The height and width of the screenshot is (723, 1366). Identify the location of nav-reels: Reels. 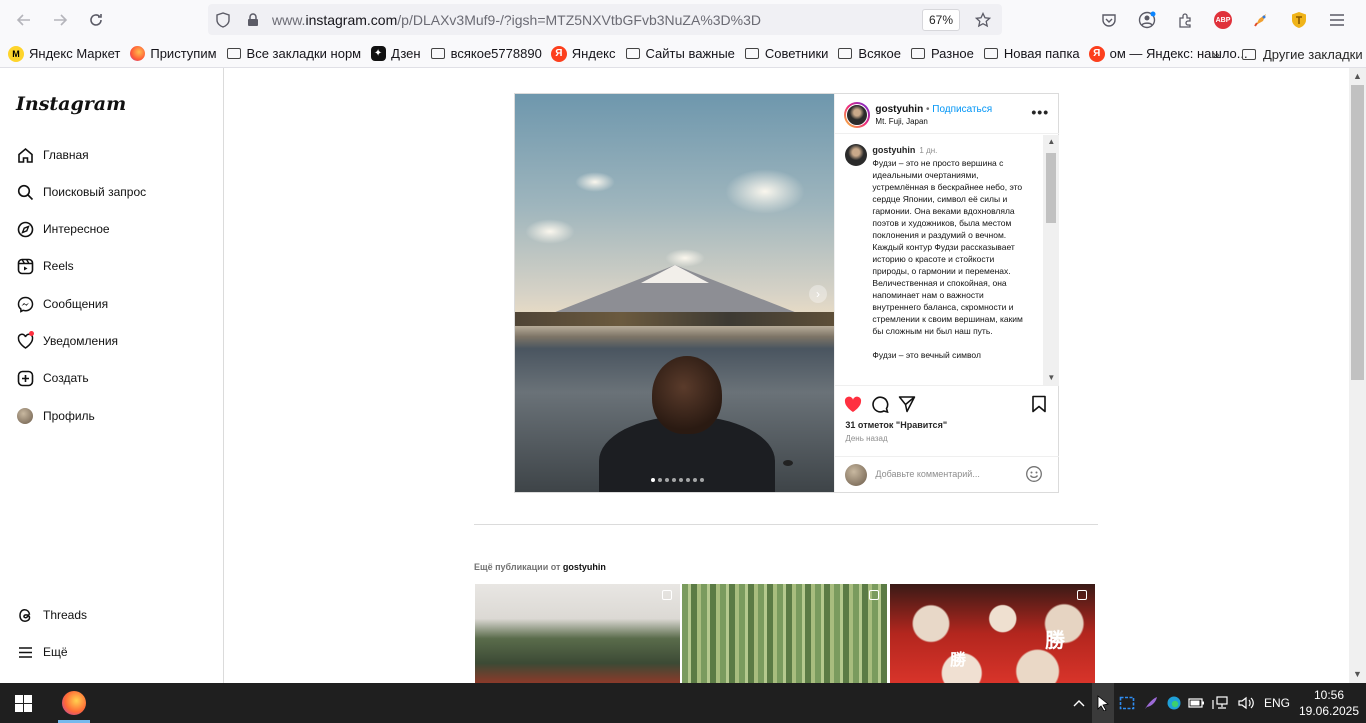
(45, 266).